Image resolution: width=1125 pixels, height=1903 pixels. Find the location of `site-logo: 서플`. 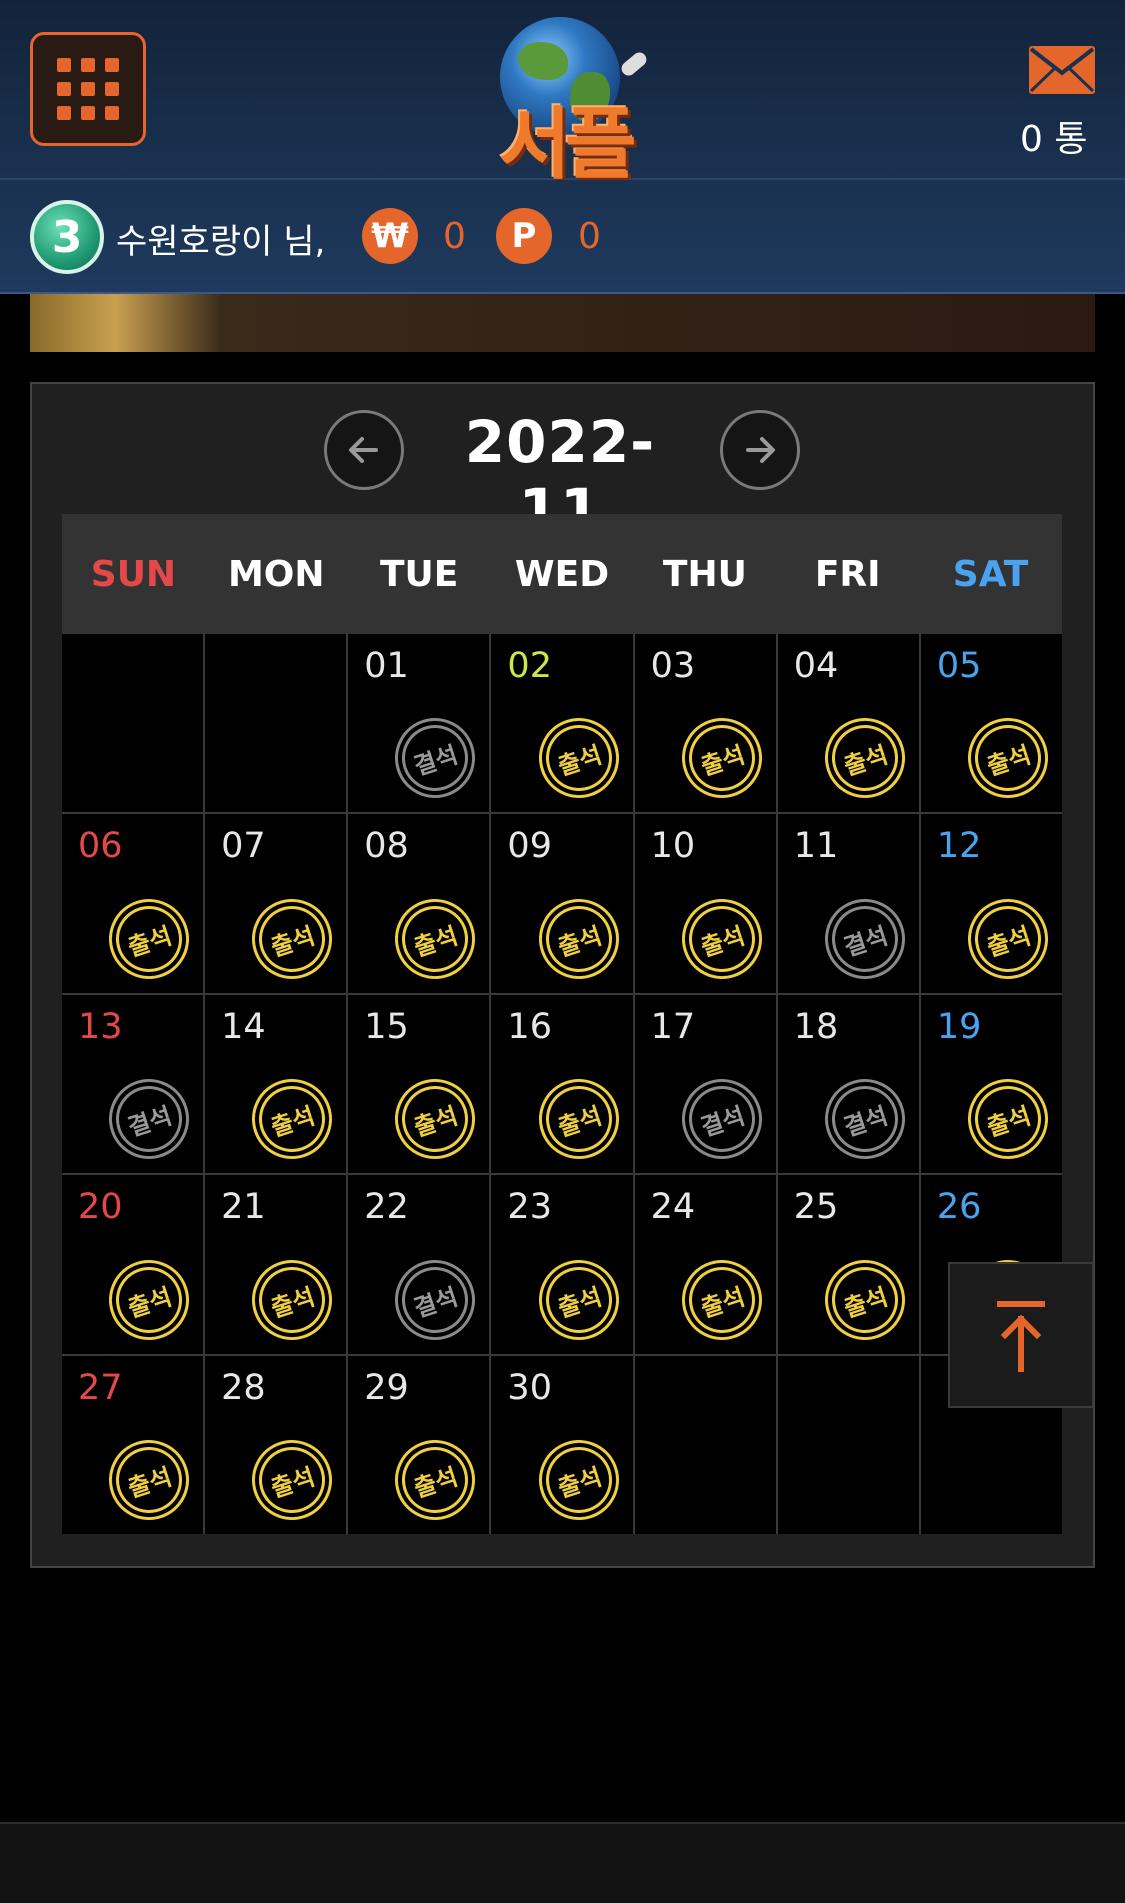

site-logo: 서플 is located at coordinates (565, 101).